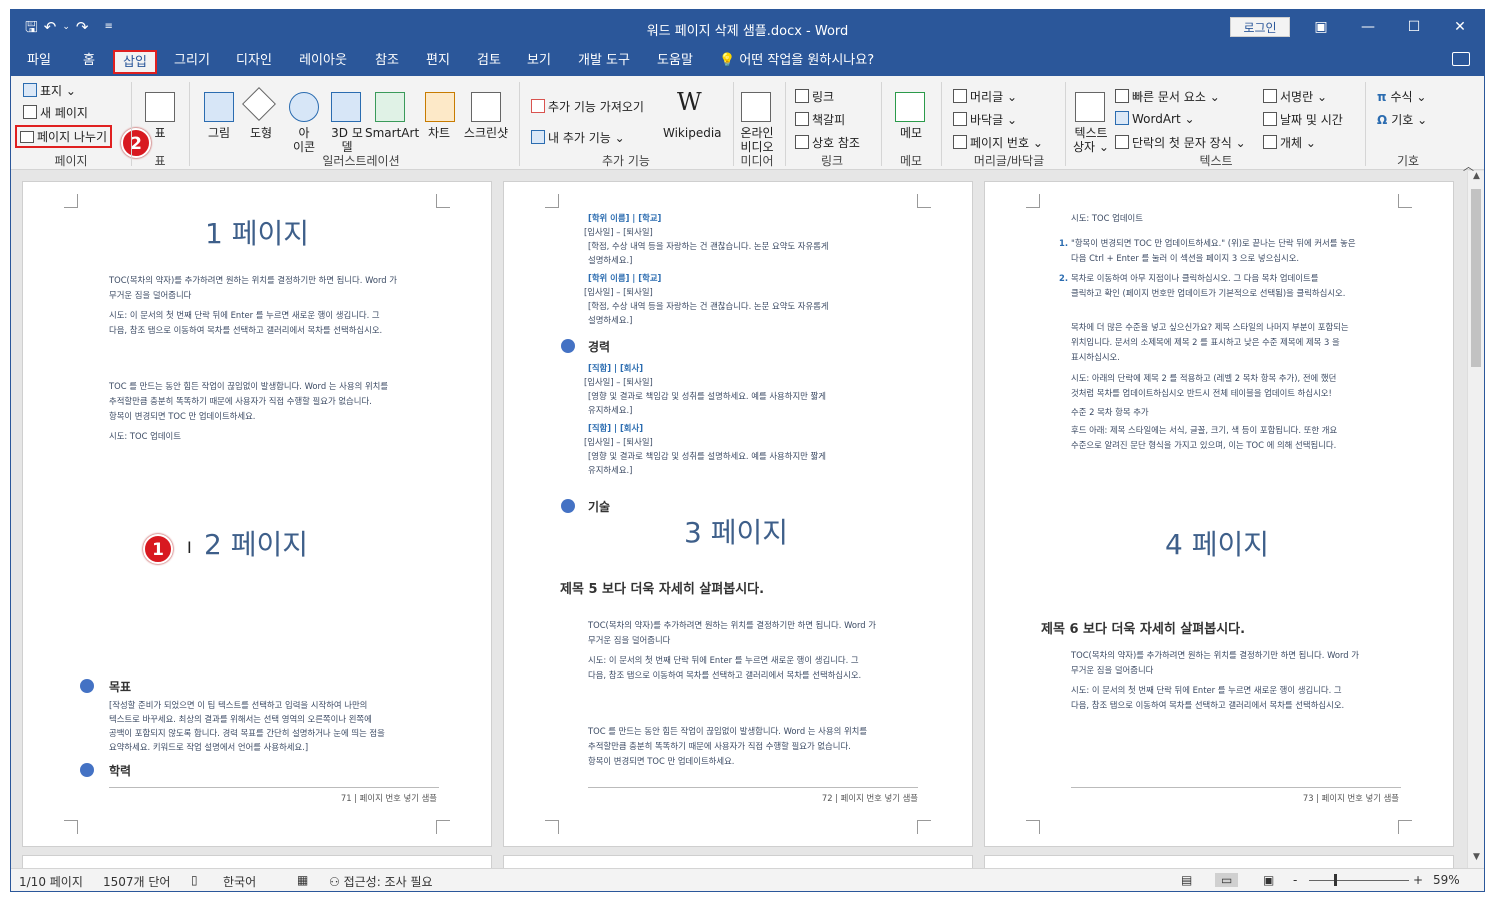 This screenshot has width=1494, height=901. What do you see at coordinates (1402, 119) in the screenshot?
I see `symbol-button: Ω 기호 ⌄` at bounding box center [1402, 119].